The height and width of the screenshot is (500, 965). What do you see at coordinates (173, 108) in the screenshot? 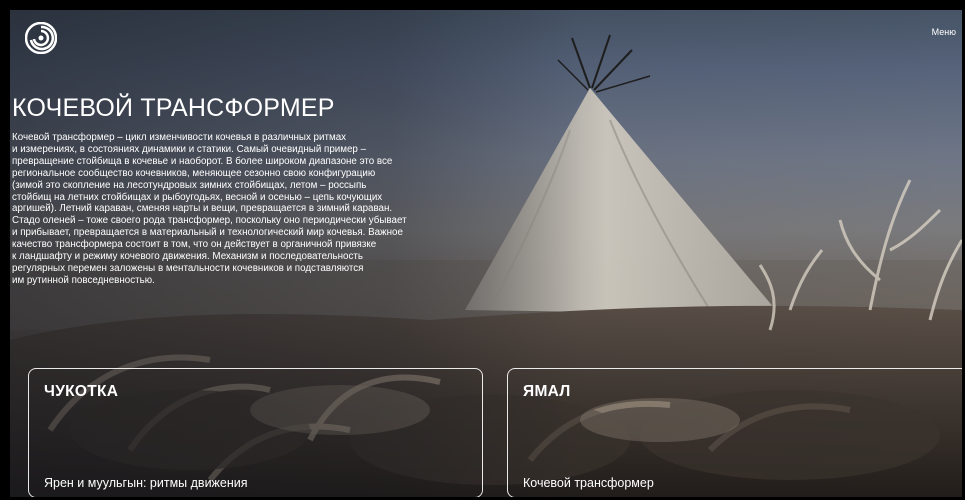
I see `page-title: КОЧЕВОЙ ТРАНСФОРМЕР` at bounding box center [173, 108].